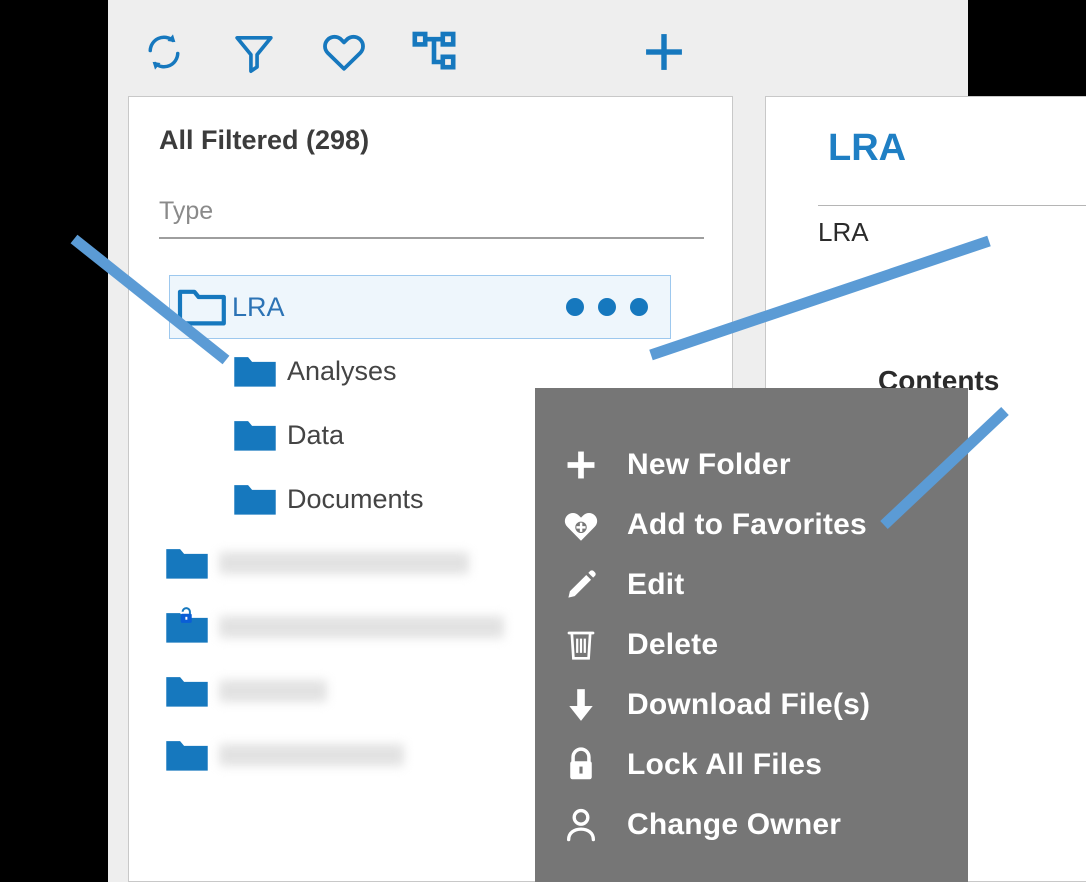 The image size is (1086, 882). I want to click on menu-item-label: Lock All Files, so click(725, 764).